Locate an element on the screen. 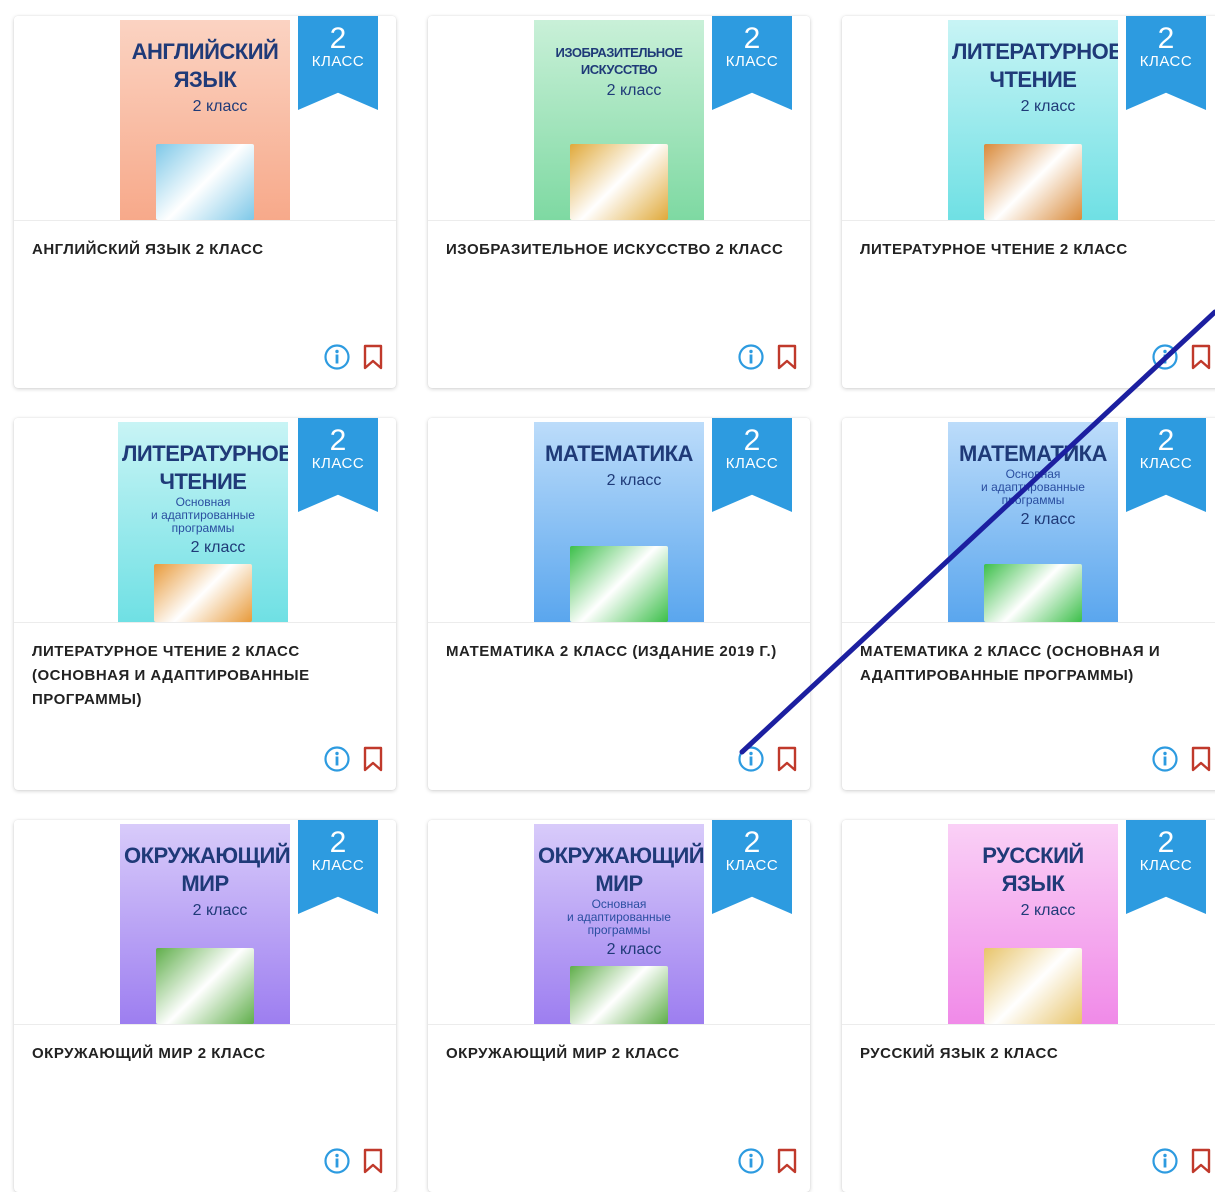  cover-title: МАТЕМАТИКА is located at coordinates (619, 453).